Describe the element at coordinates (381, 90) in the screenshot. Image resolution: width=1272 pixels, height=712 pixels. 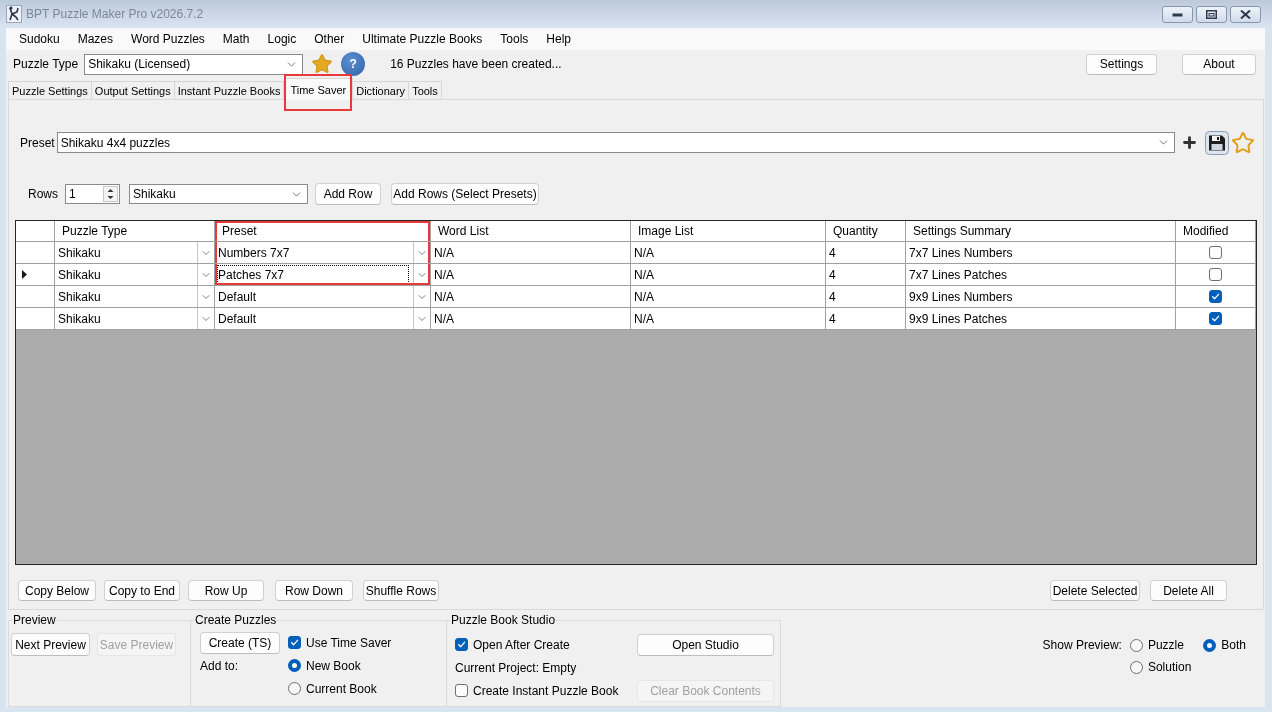
I see `tab: Dictionary` at that location.